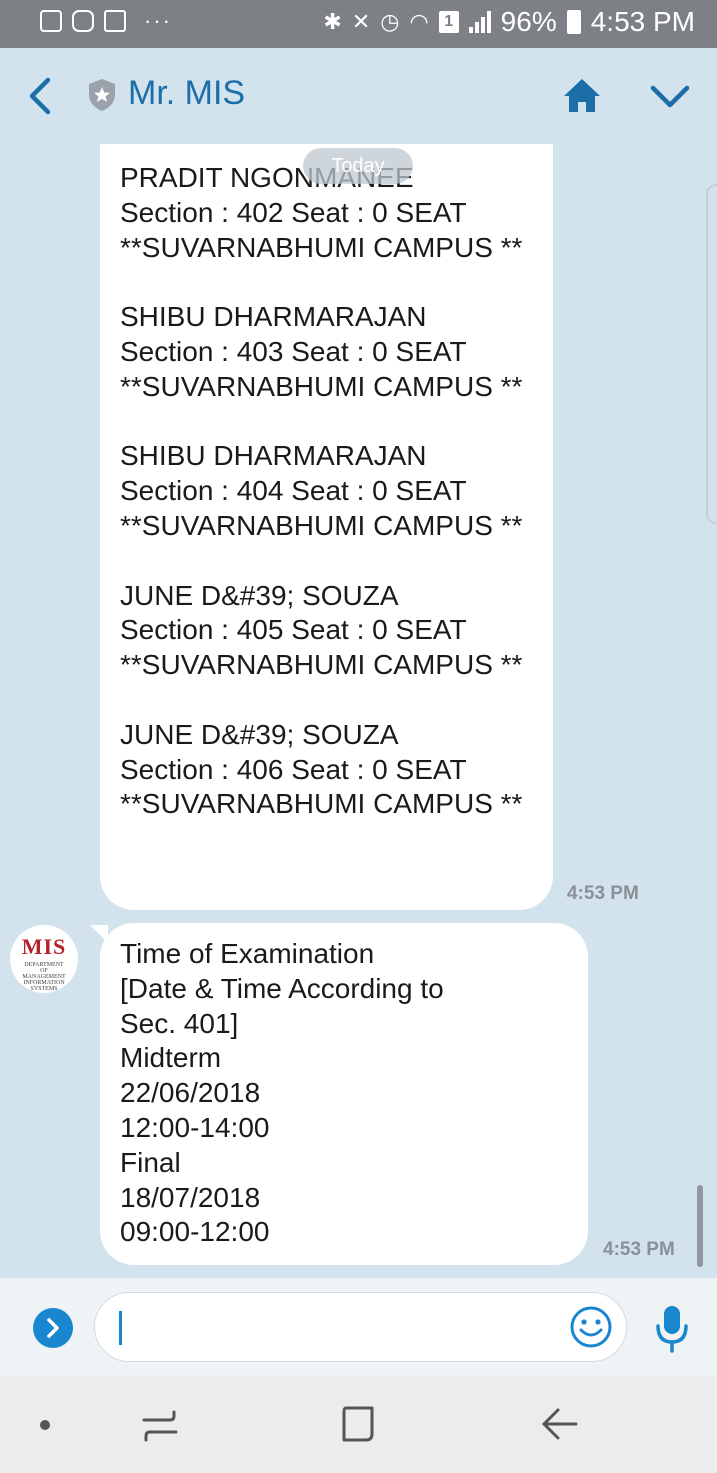 This screenshot has width=717, height=1473. I want to click on composer-bar, so click(358, 1327).